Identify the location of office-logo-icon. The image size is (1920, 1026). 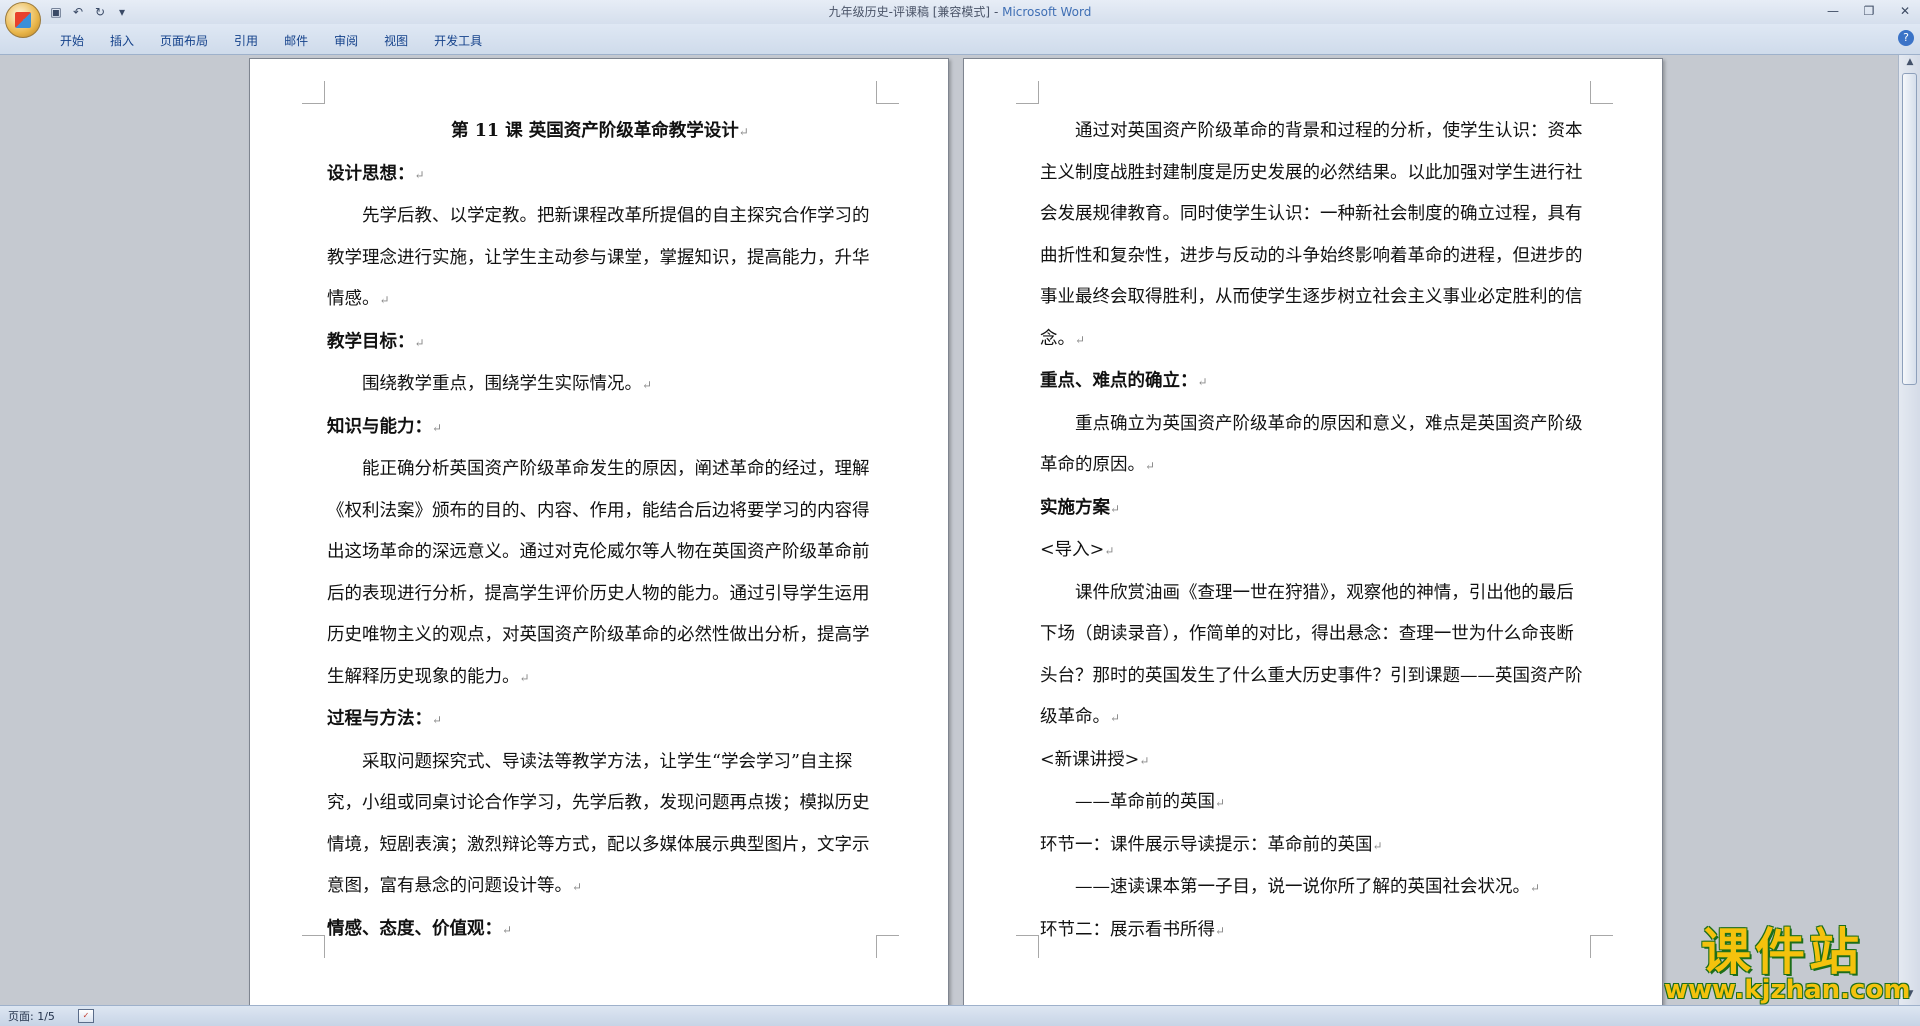
(23, 20).